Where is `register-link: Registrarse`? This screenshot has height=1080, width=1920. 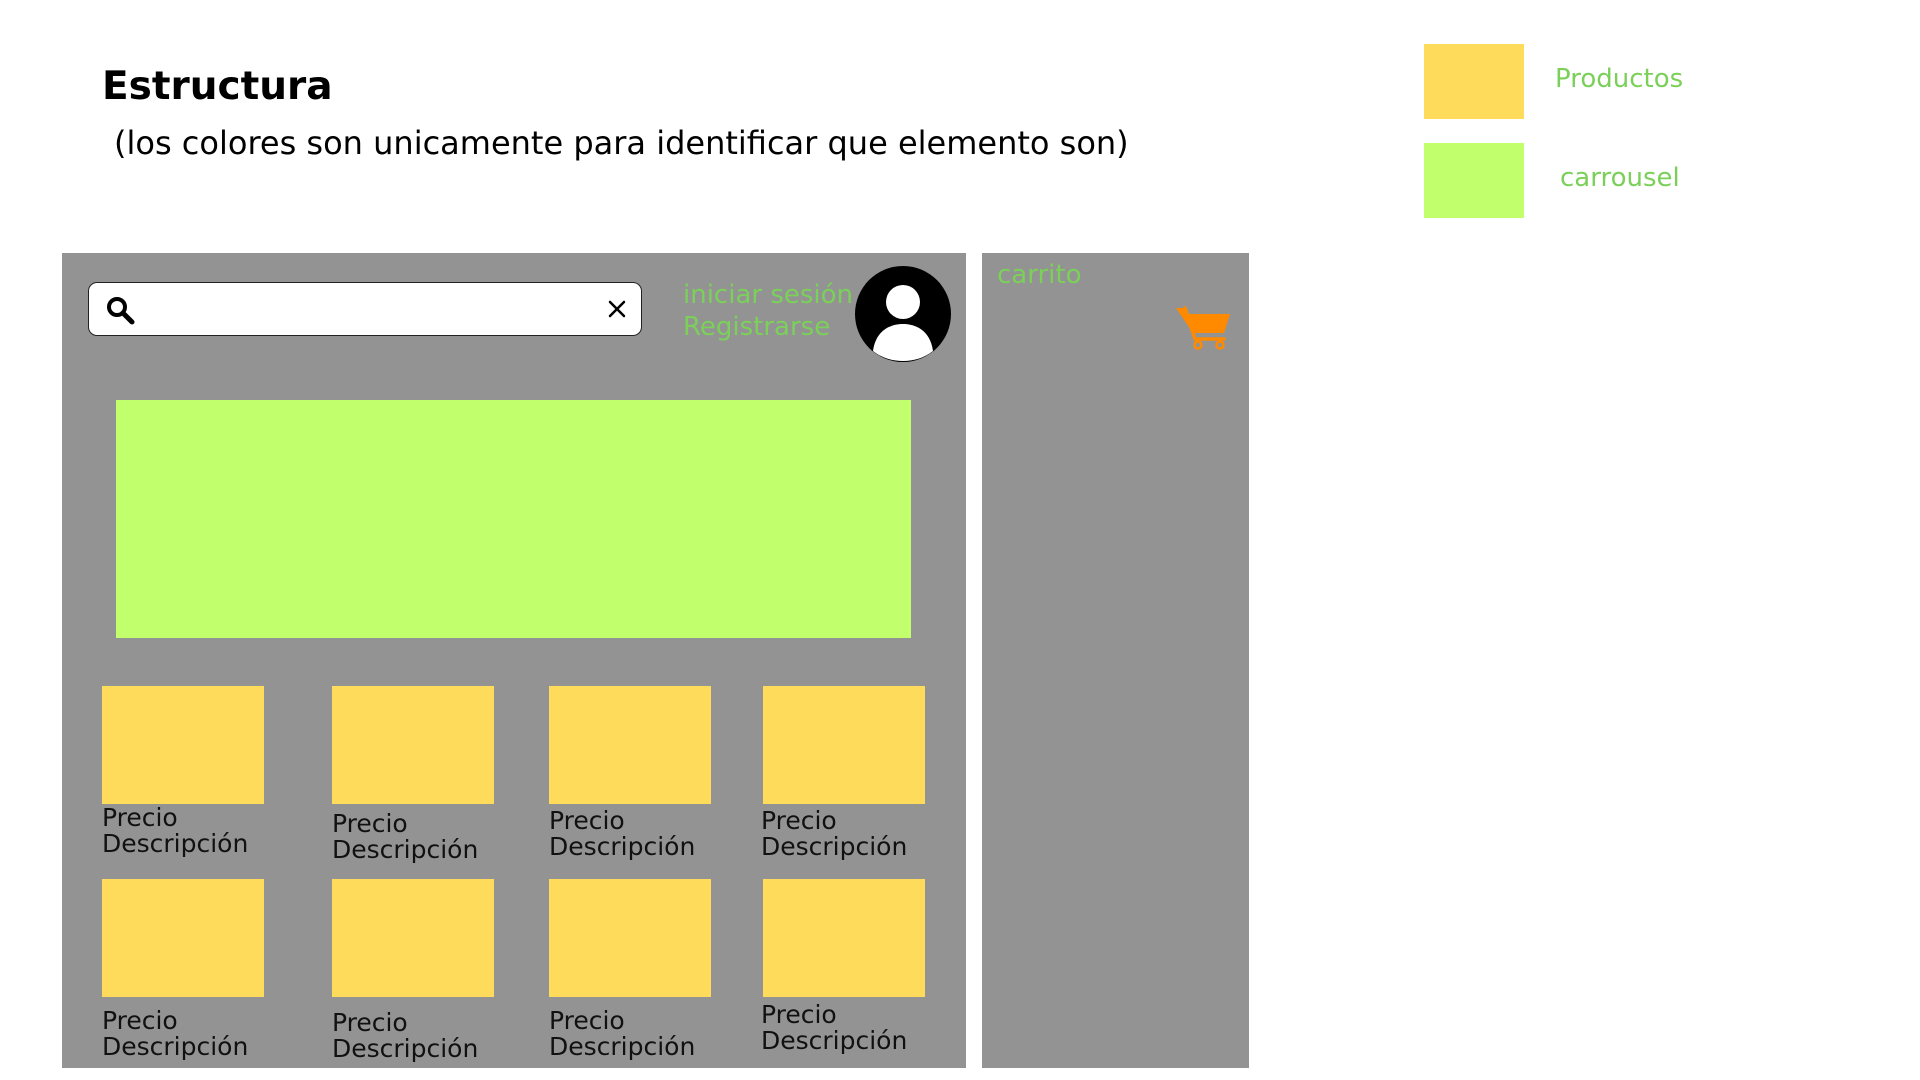 register-link: Registrarse is located at coordinates (756, 327).